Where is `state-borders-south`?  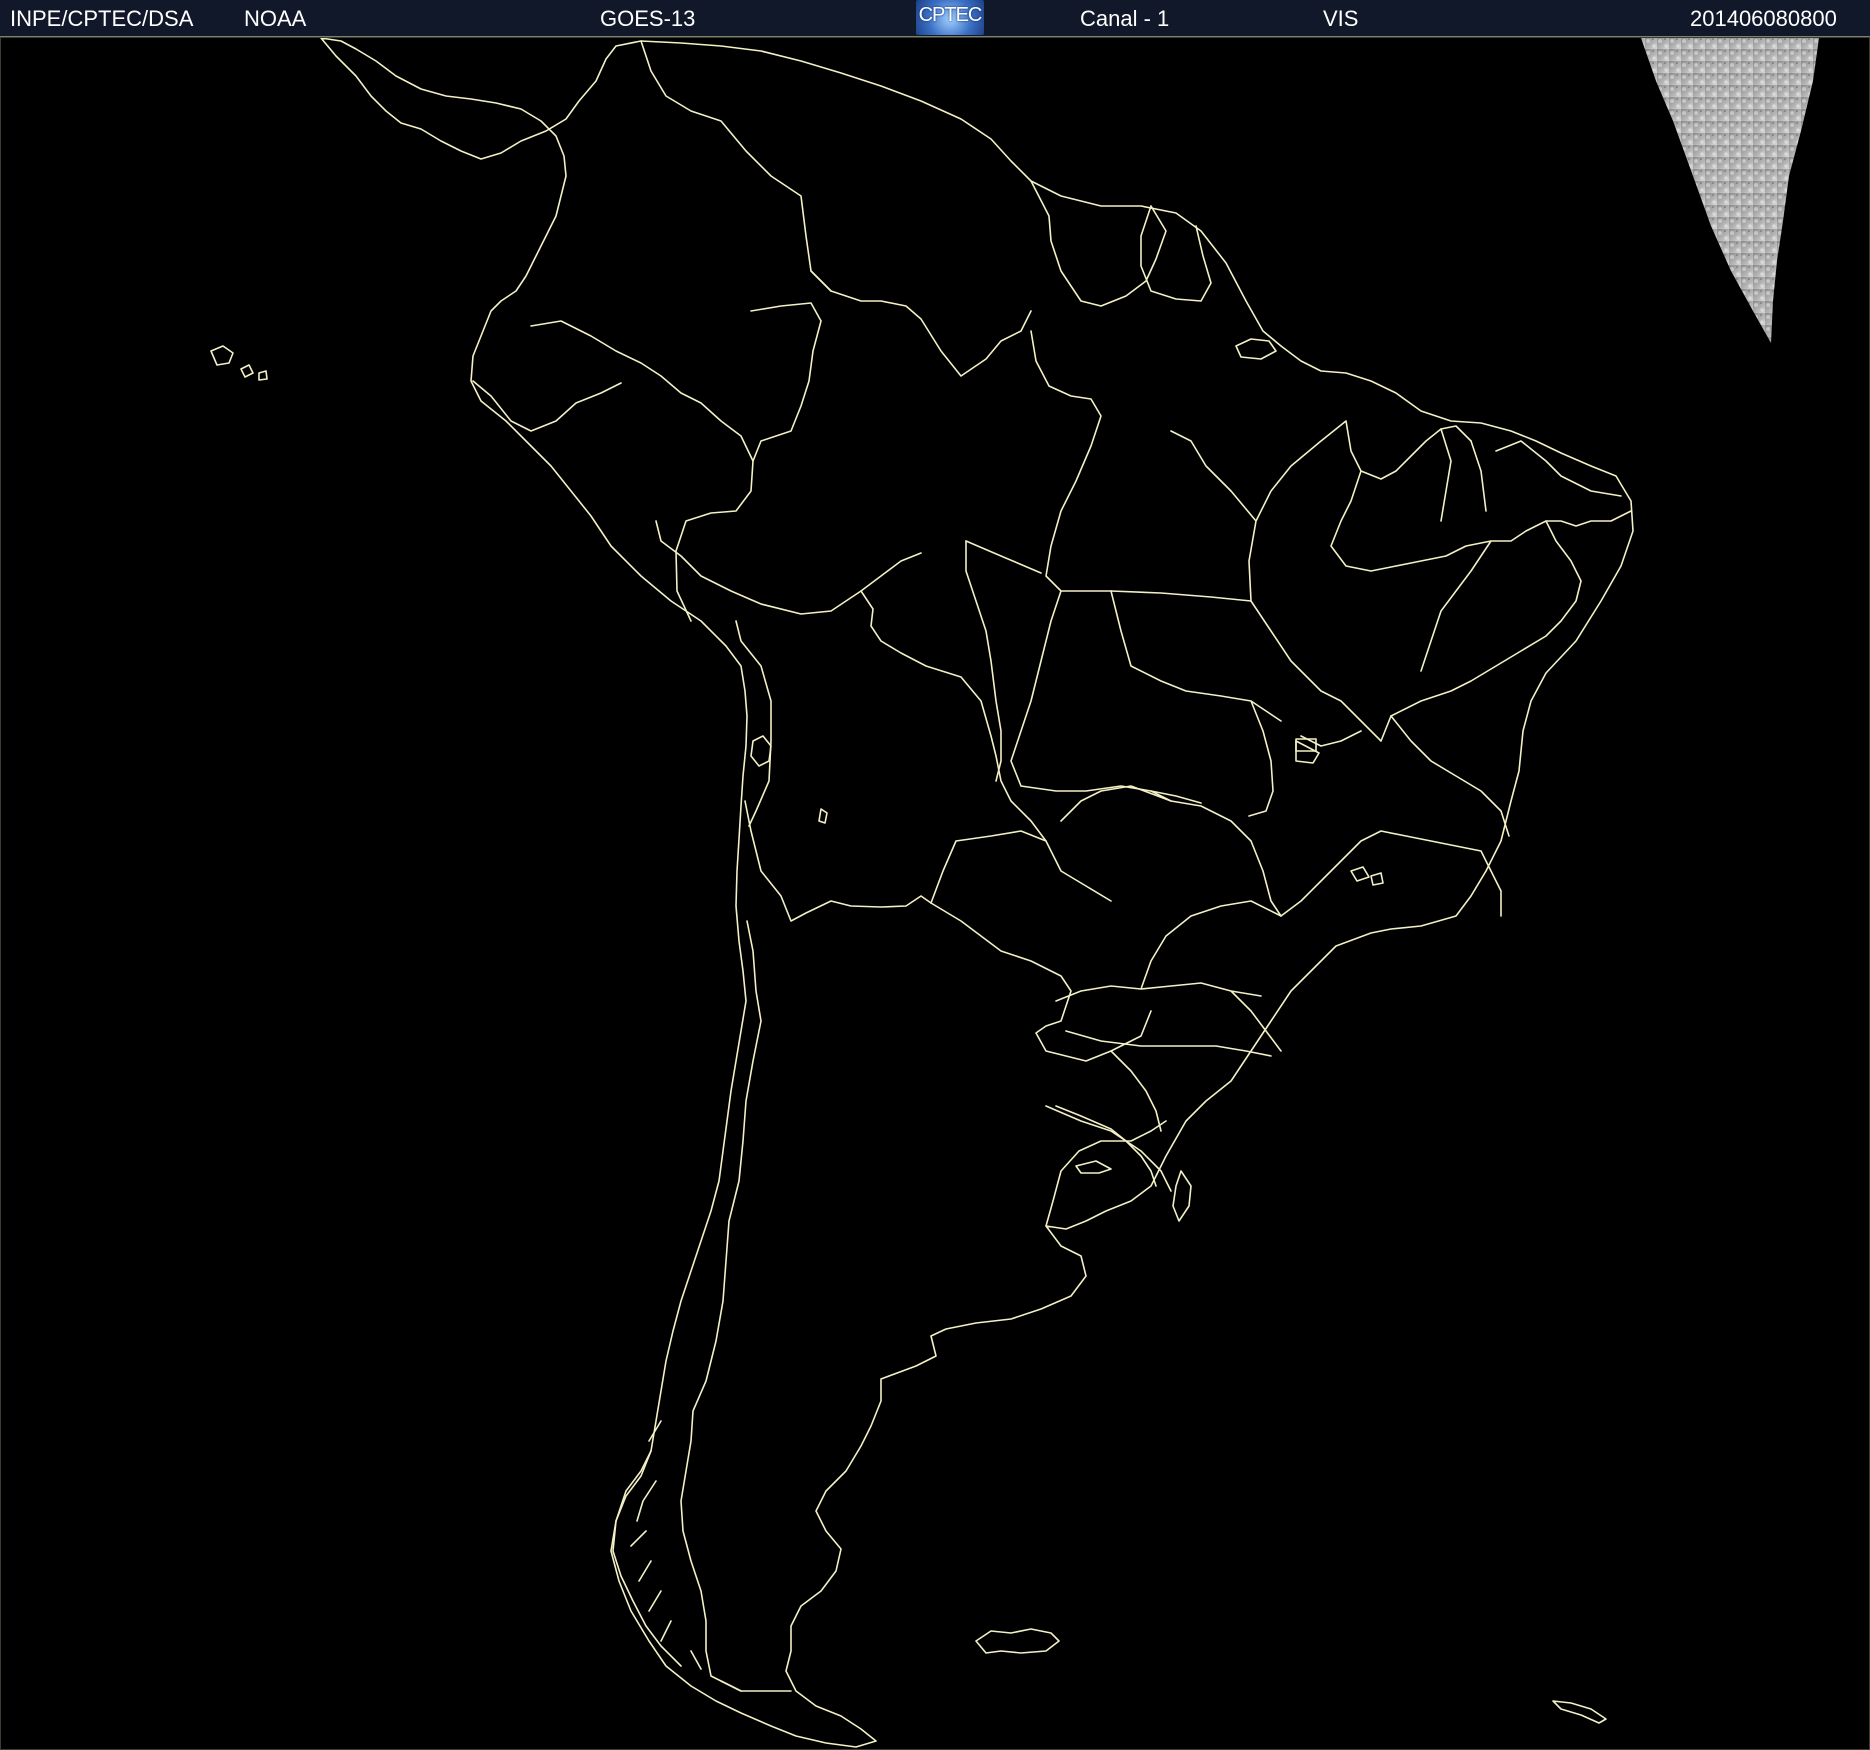 state-borders-south is located at coordinates (1163, 988).